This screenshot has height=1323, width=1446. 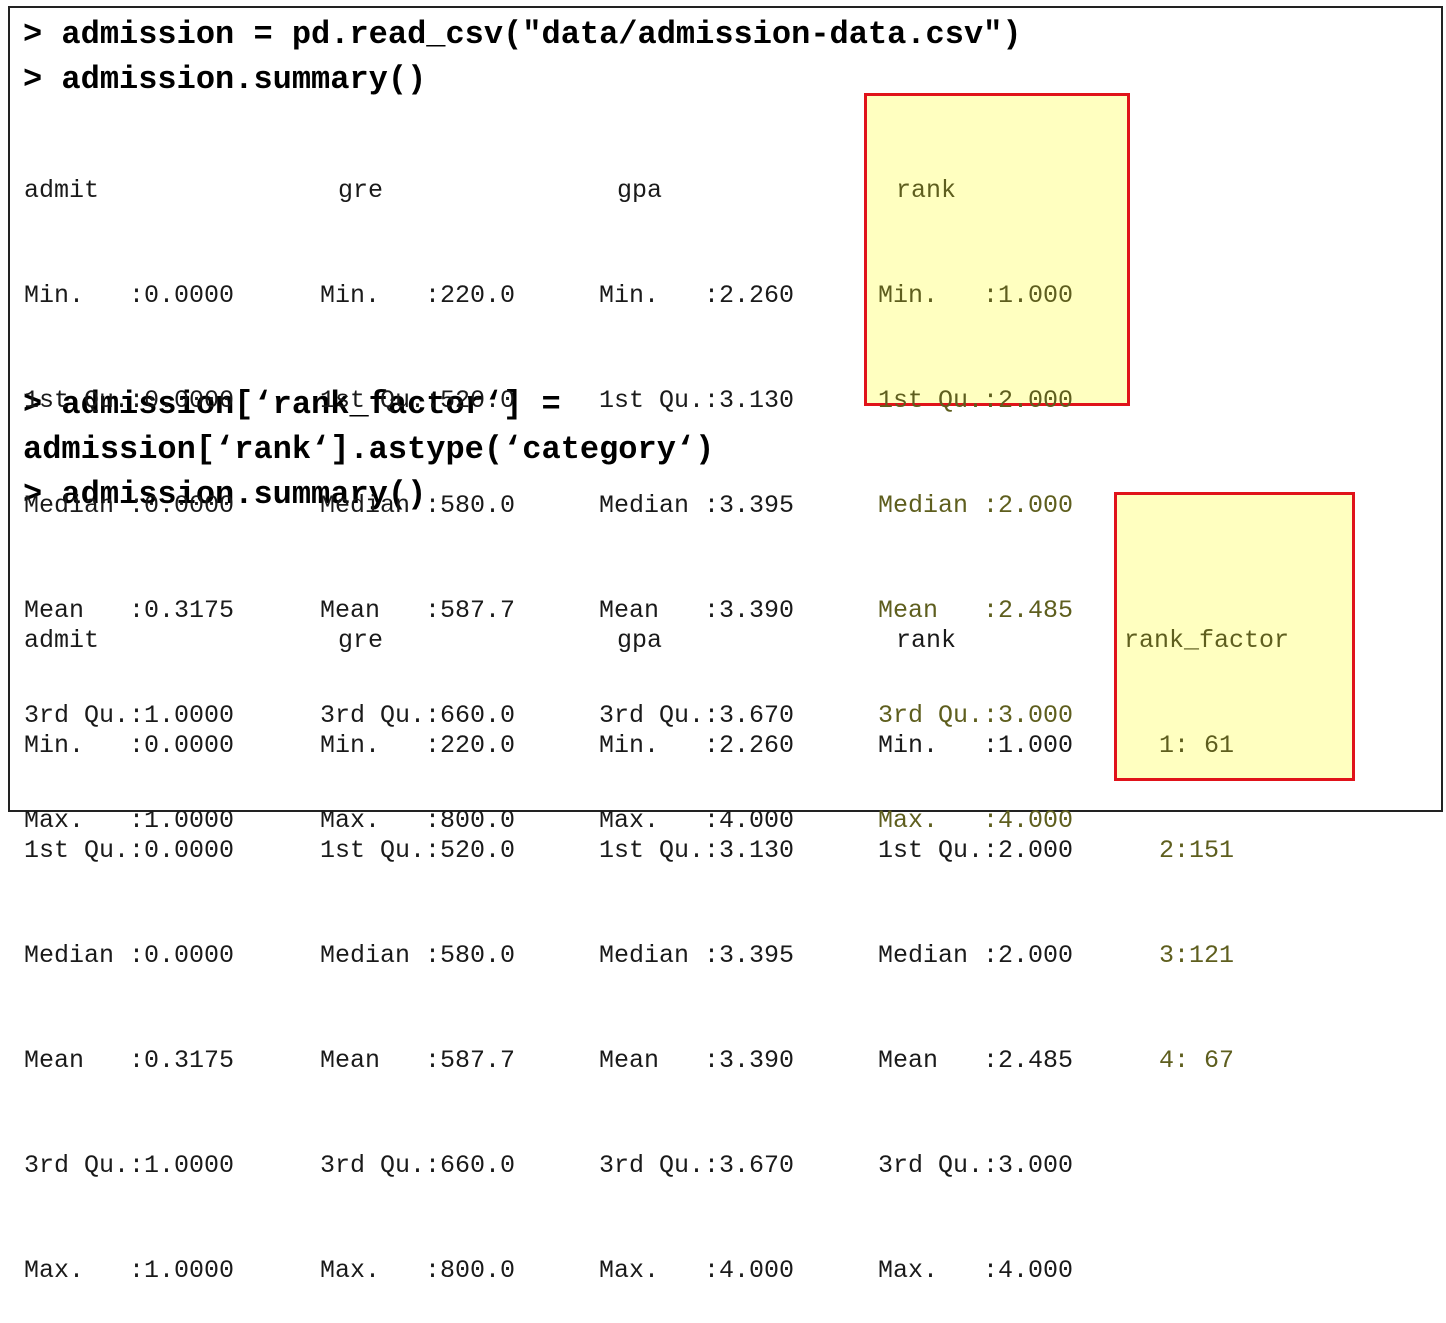 What do you see at coordinates (697, 1165) in the screenshot?
I see `stat-line: 3rd Qu.:3.670` at bounding box center [697, 1165].